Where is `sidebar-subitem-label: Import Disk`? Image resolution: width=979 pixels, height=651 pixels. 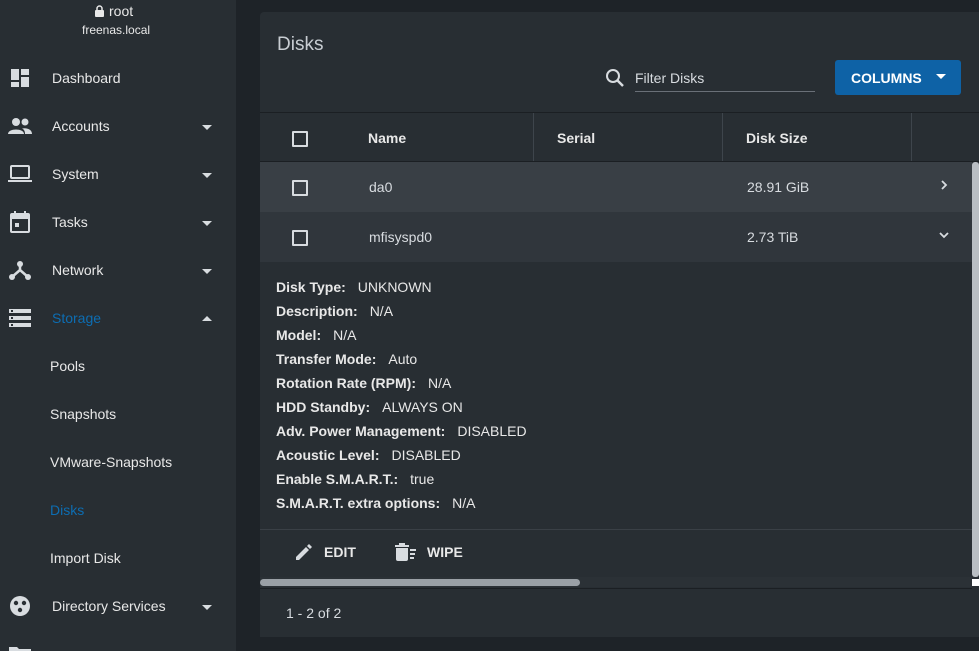 sidebar-subitem-label: Import Disk is located at coordinates (85, 558).